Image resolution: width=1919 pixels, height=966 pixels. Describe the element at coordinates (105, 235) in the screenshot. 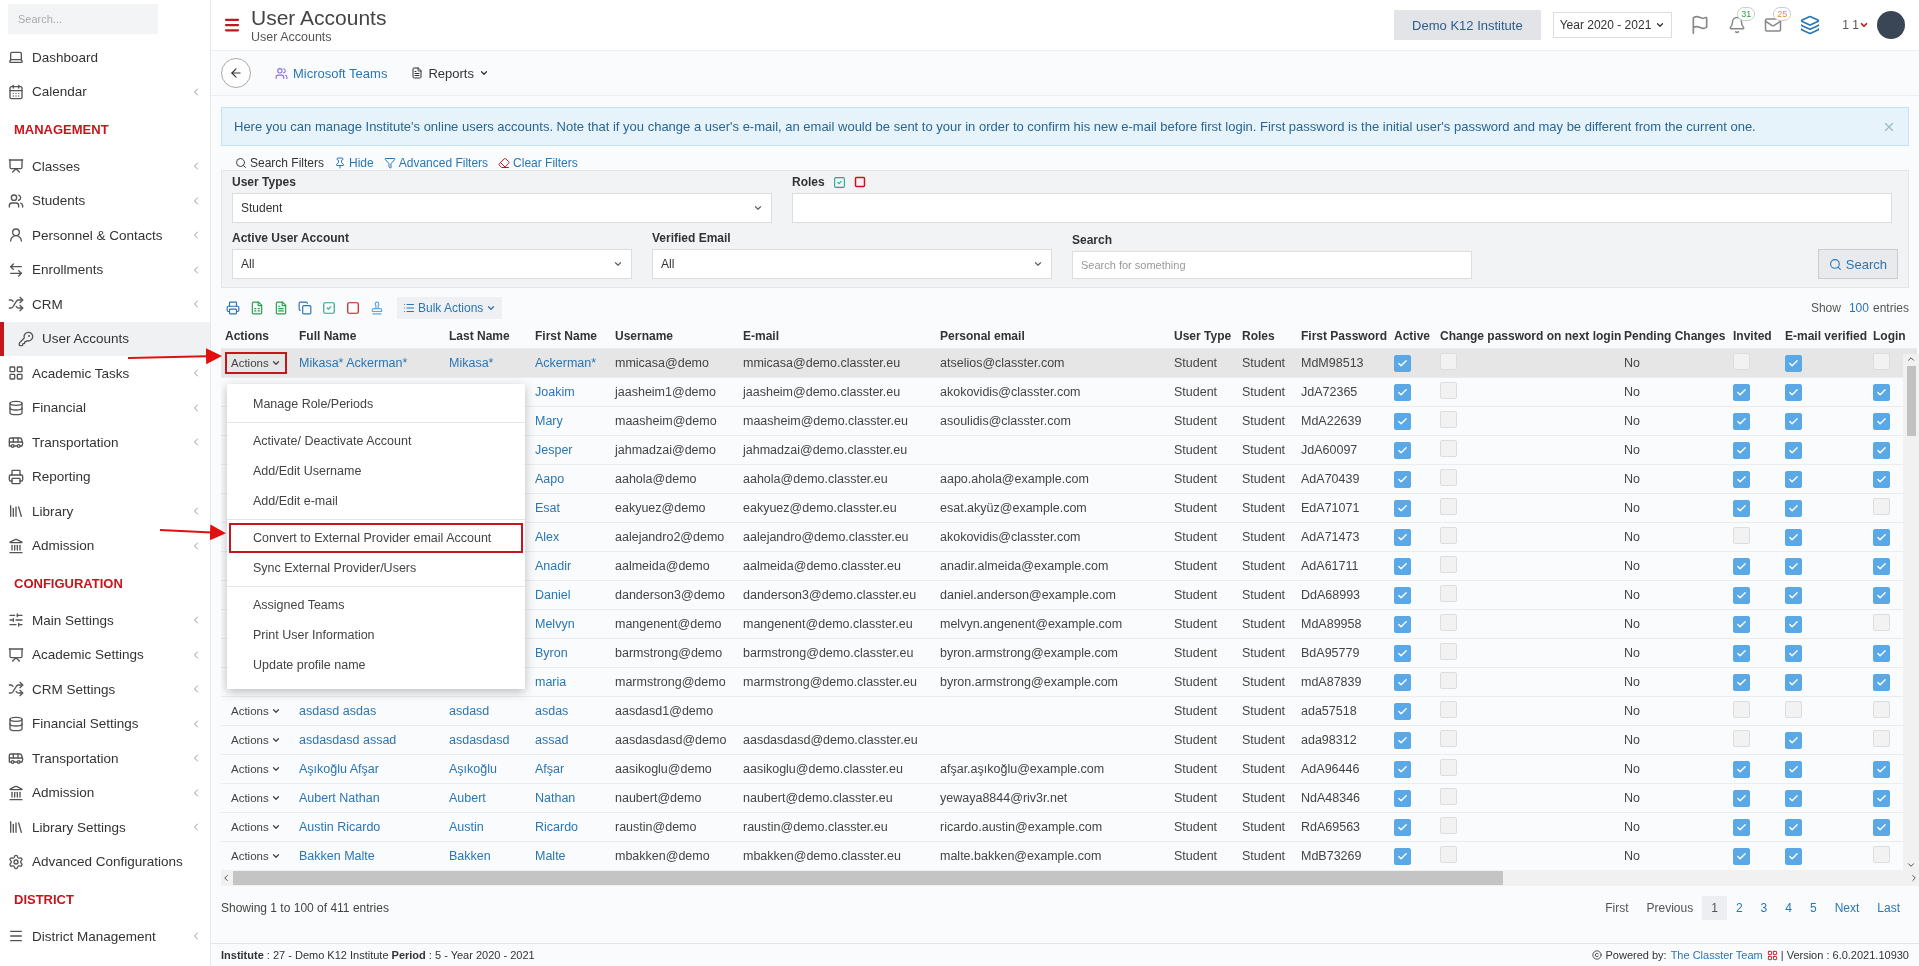

I see `sidebar-item: Personnel & Contacts` at that location.